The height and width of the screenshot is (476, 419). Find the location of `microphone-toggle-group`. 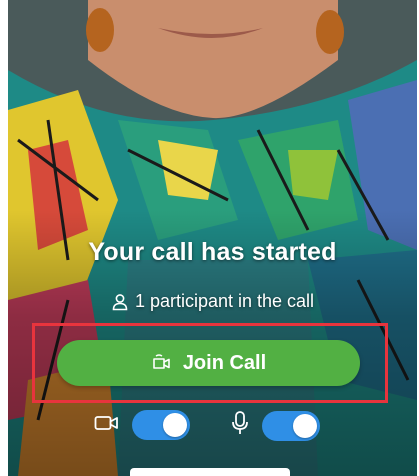

microphone-toggle-group is located at coordinates (275, 425).